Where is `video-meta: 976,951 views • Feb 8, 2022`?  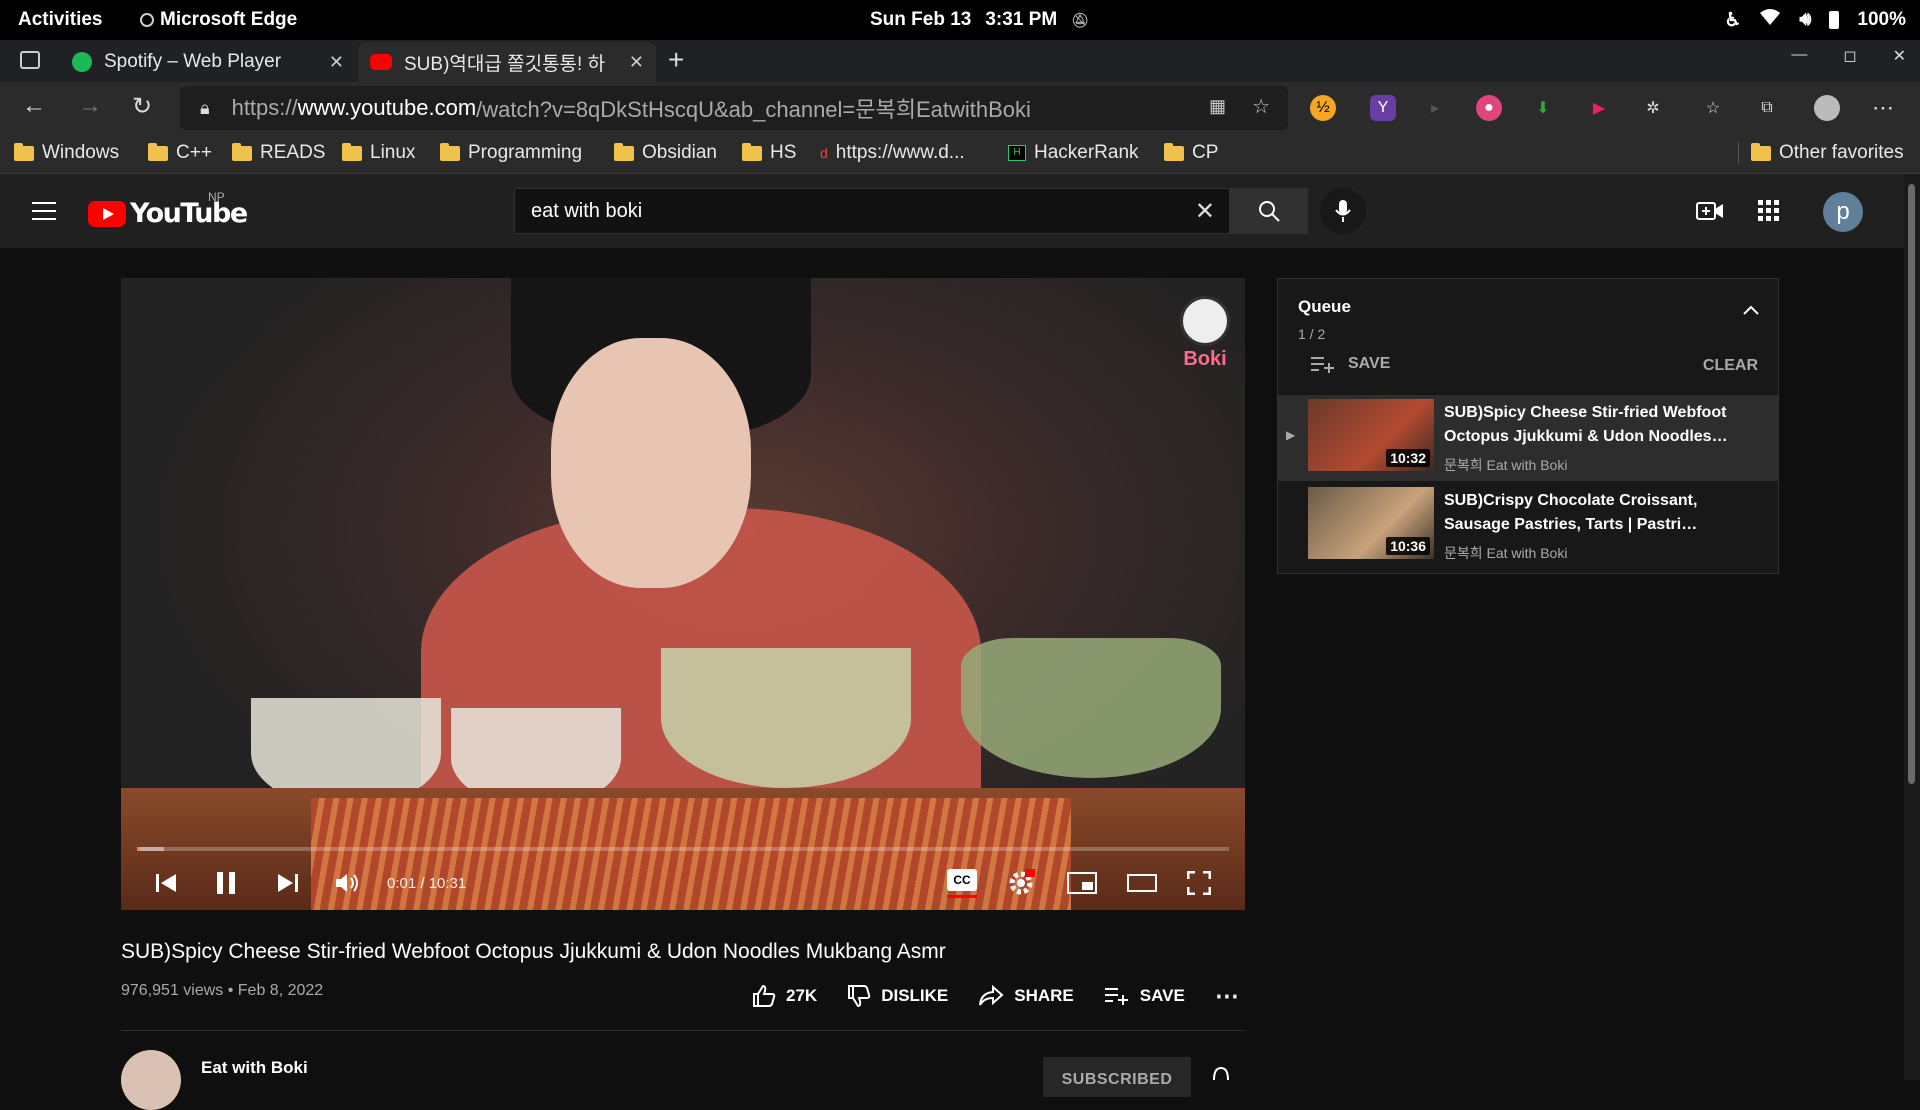 video-meta: 976,951 views • Feb 8, 2022 is located at coordinates (222, 990).